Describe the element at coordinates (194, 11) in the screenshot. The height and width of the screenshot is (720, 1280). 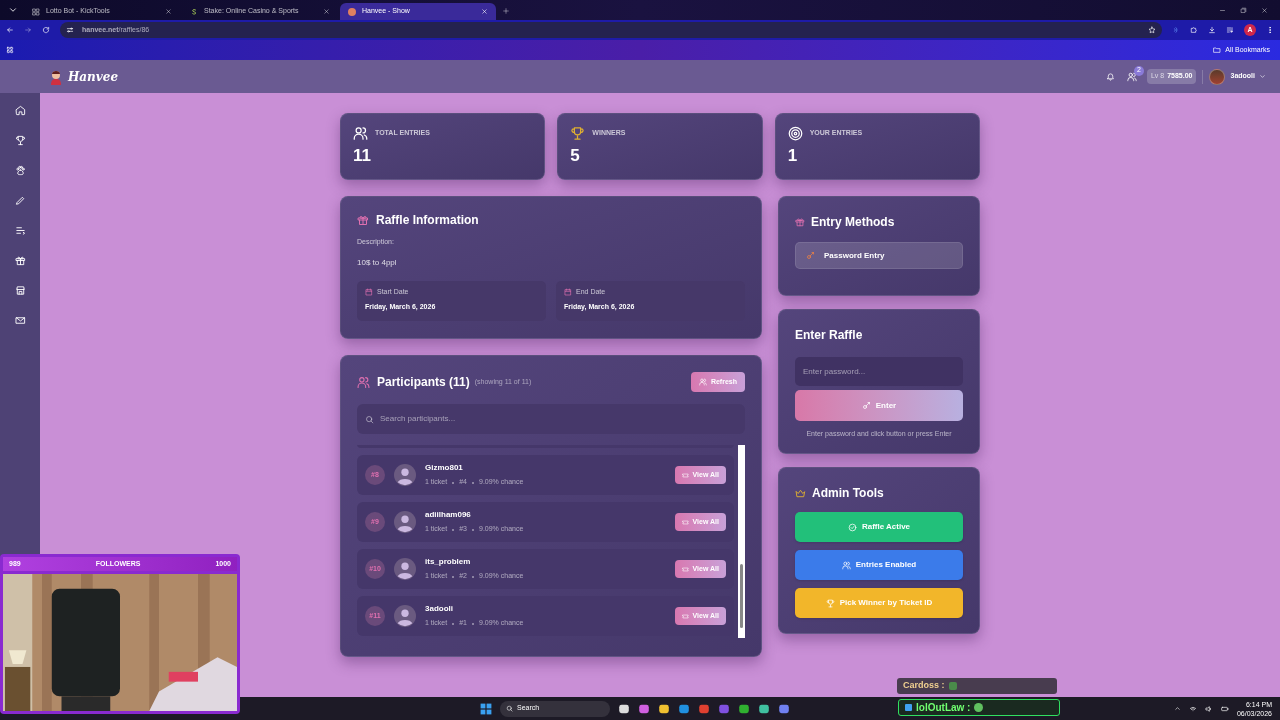
I see `s-logo-icon` at that location.